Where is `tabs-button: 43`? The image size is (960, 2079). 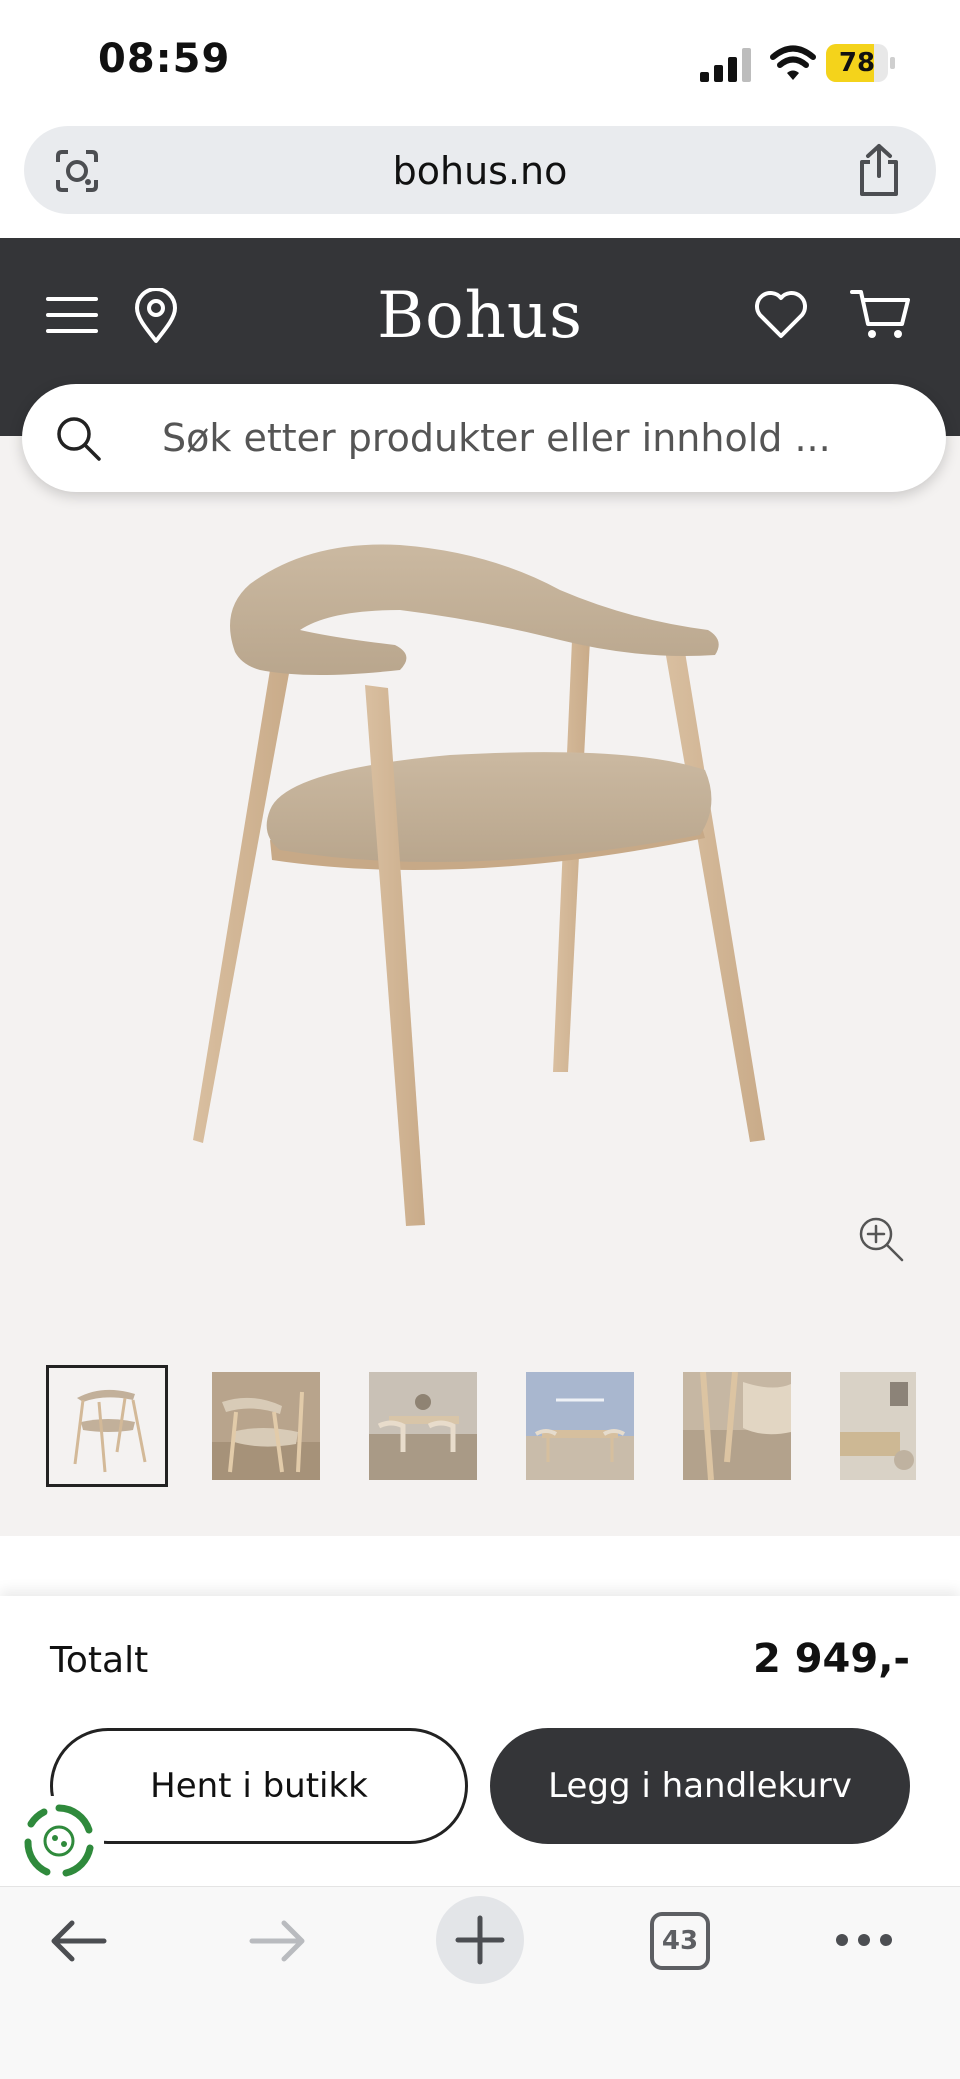 tabs-button: 43 is located at coordinates (680, 1941).